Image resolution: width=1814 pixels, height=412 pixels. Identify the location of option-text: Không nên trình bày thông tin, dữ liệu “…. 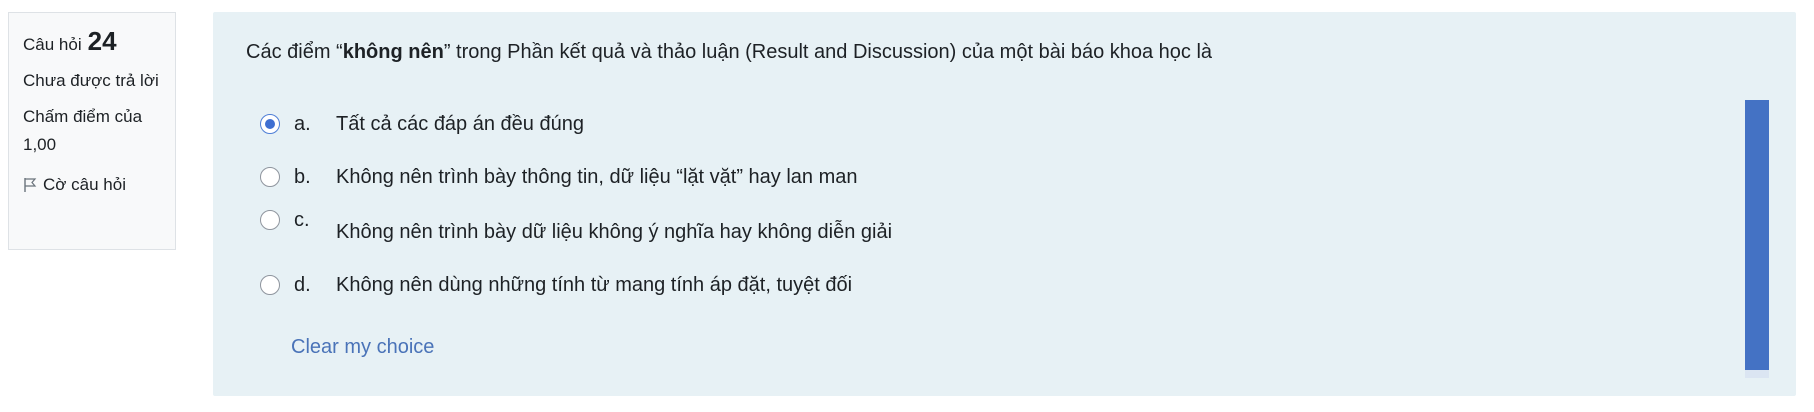
(597, 177).